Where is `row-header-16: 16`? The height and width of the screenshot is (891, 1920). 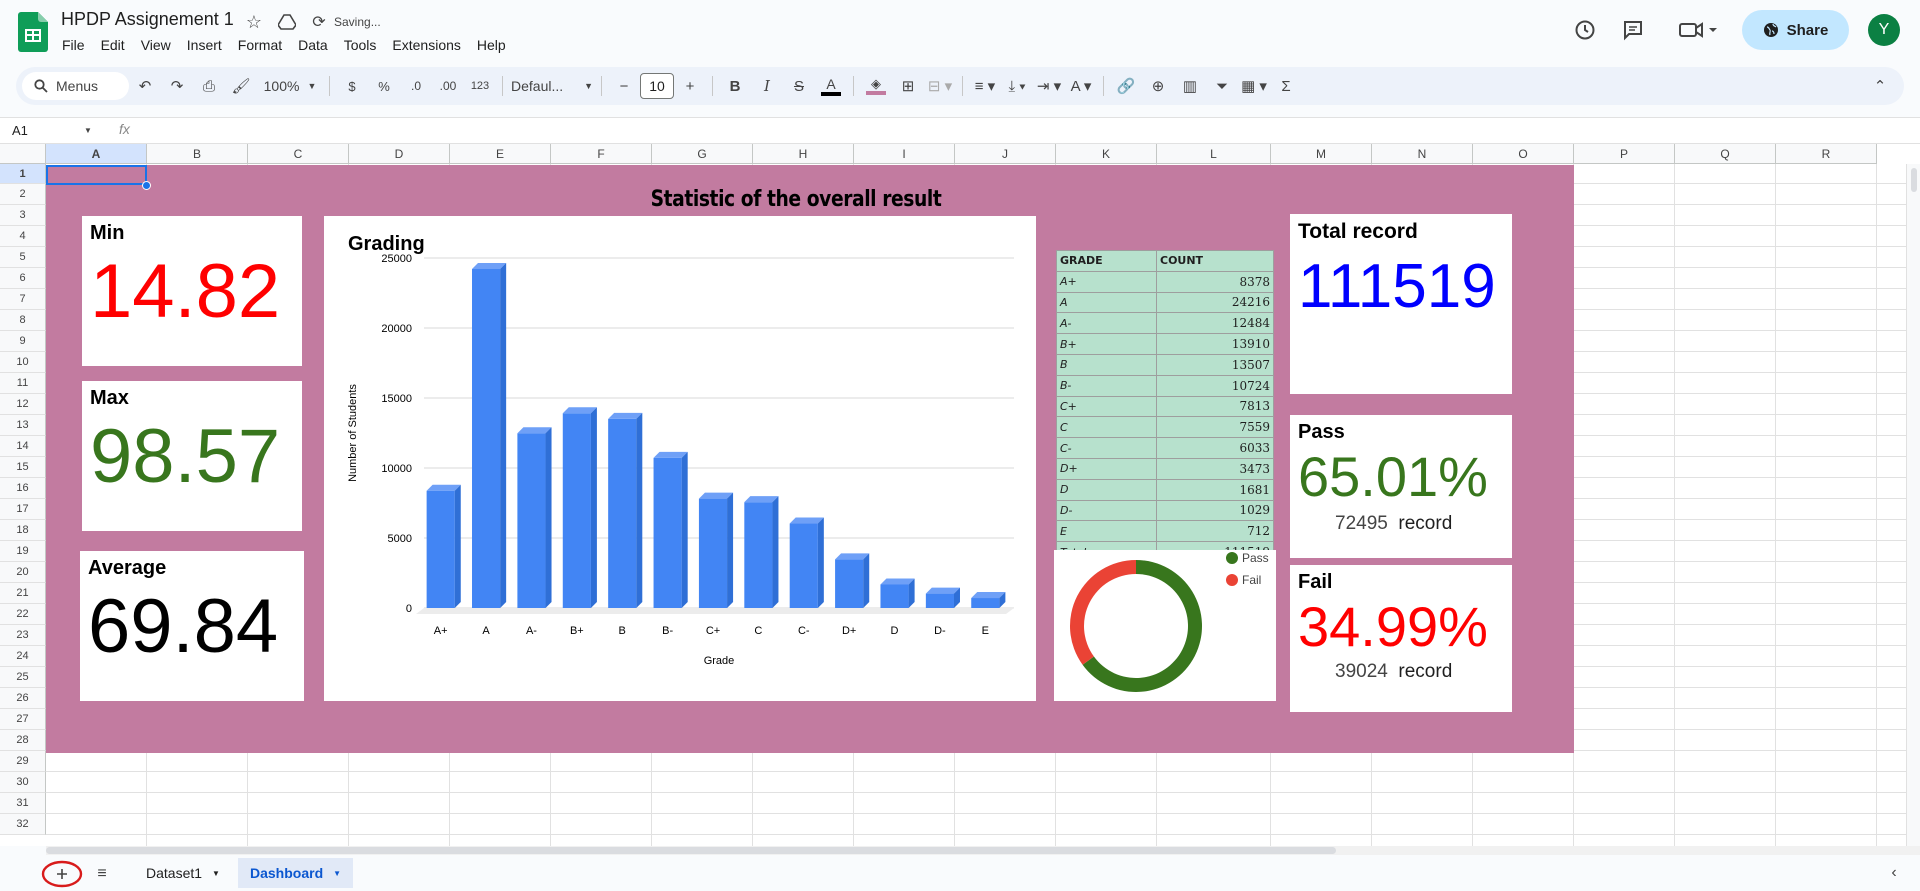 row-header-16: 16 is located at coordinates (23, 488).